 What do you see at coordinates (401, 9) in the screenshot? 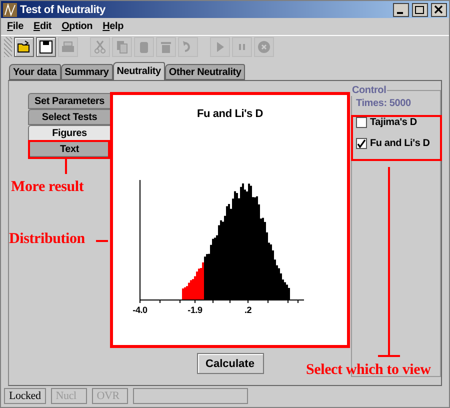
I see `minimize-button` at bounding box center [401, 9].